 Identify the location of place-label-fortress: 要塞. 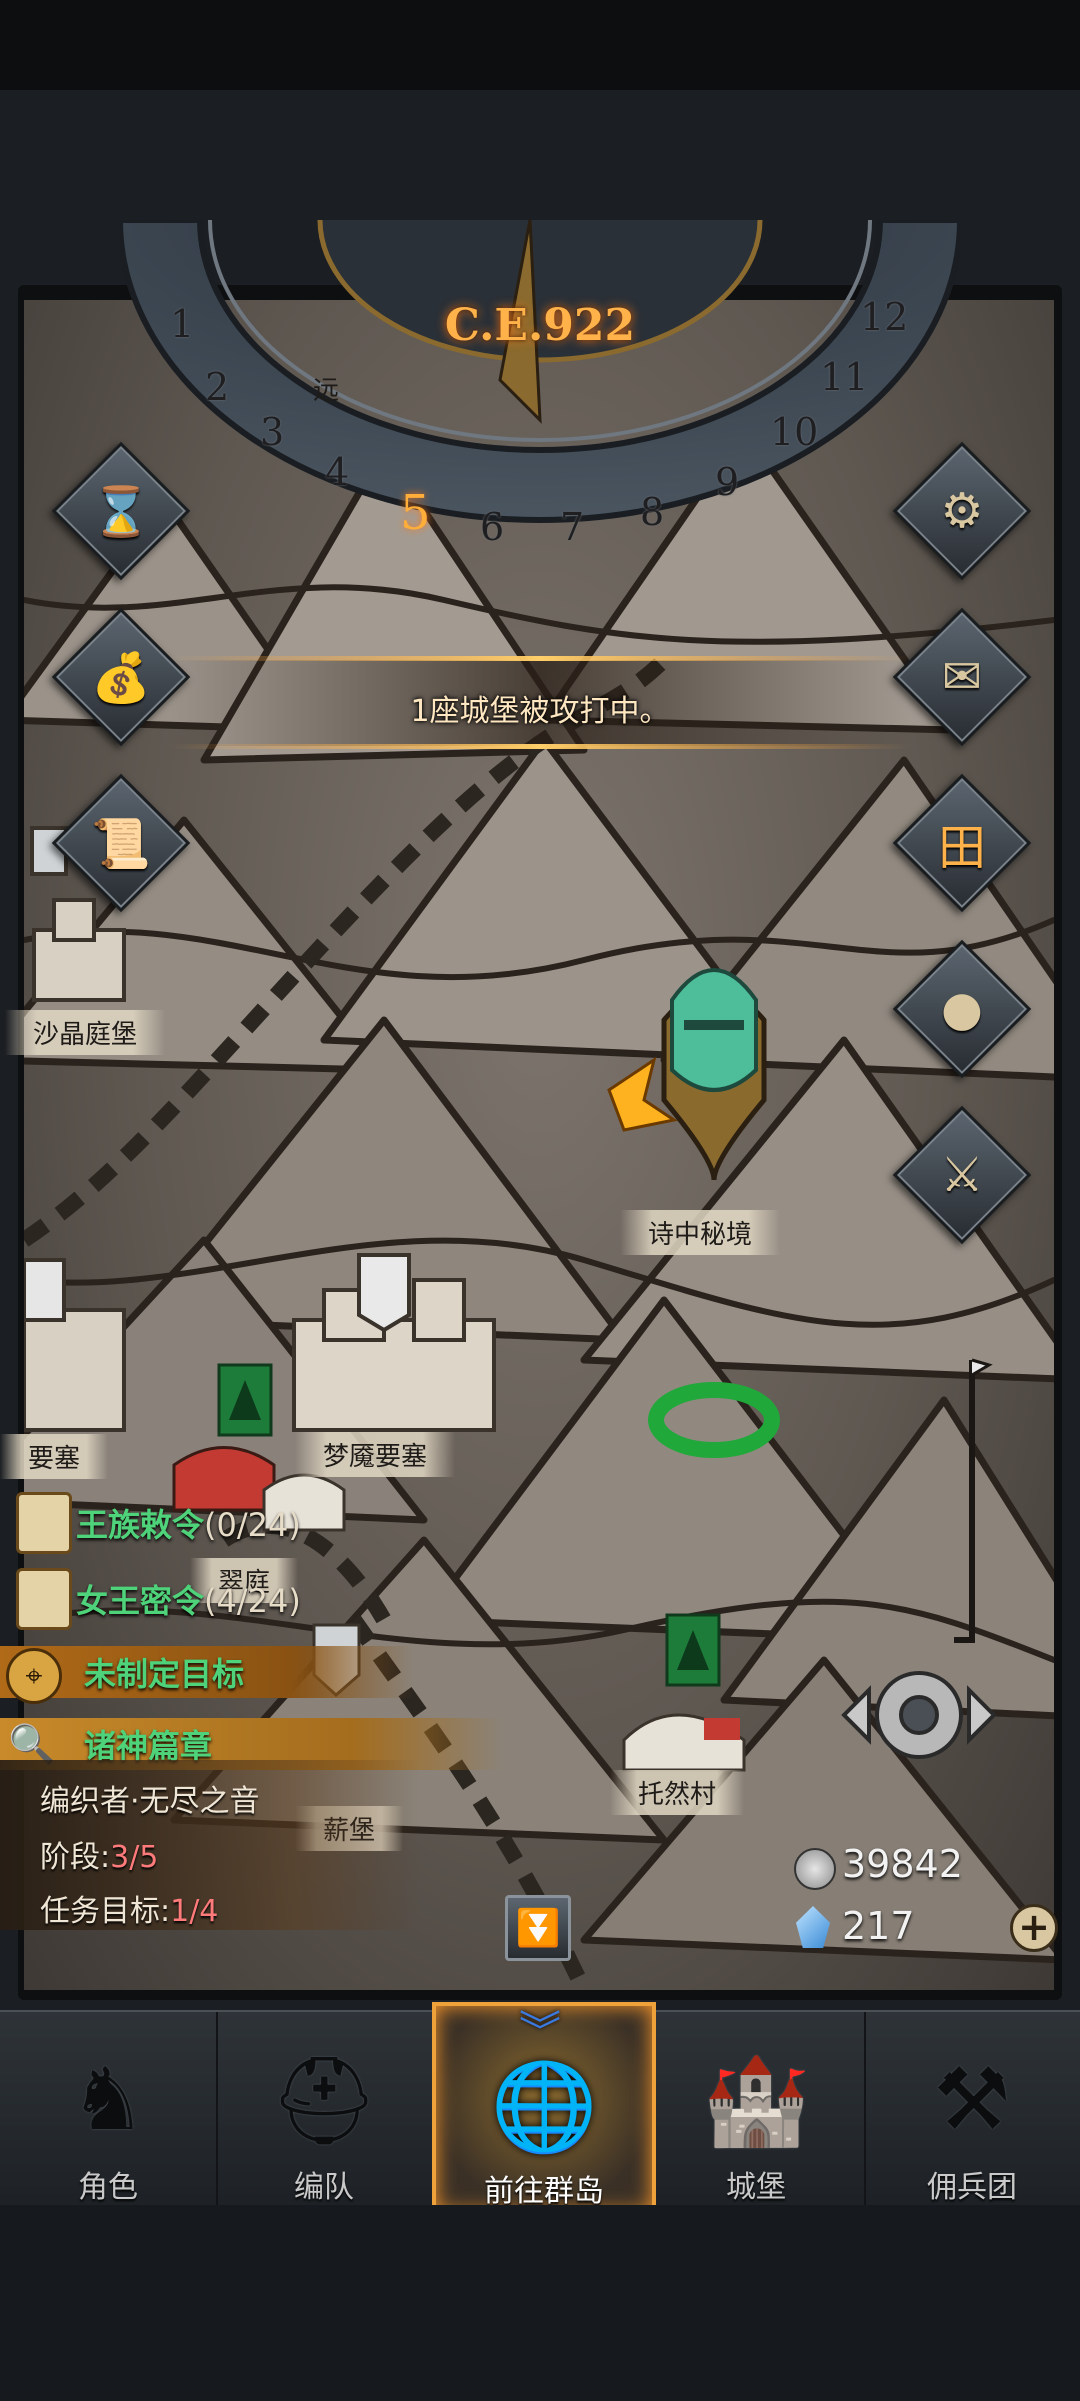
(54, 1456).